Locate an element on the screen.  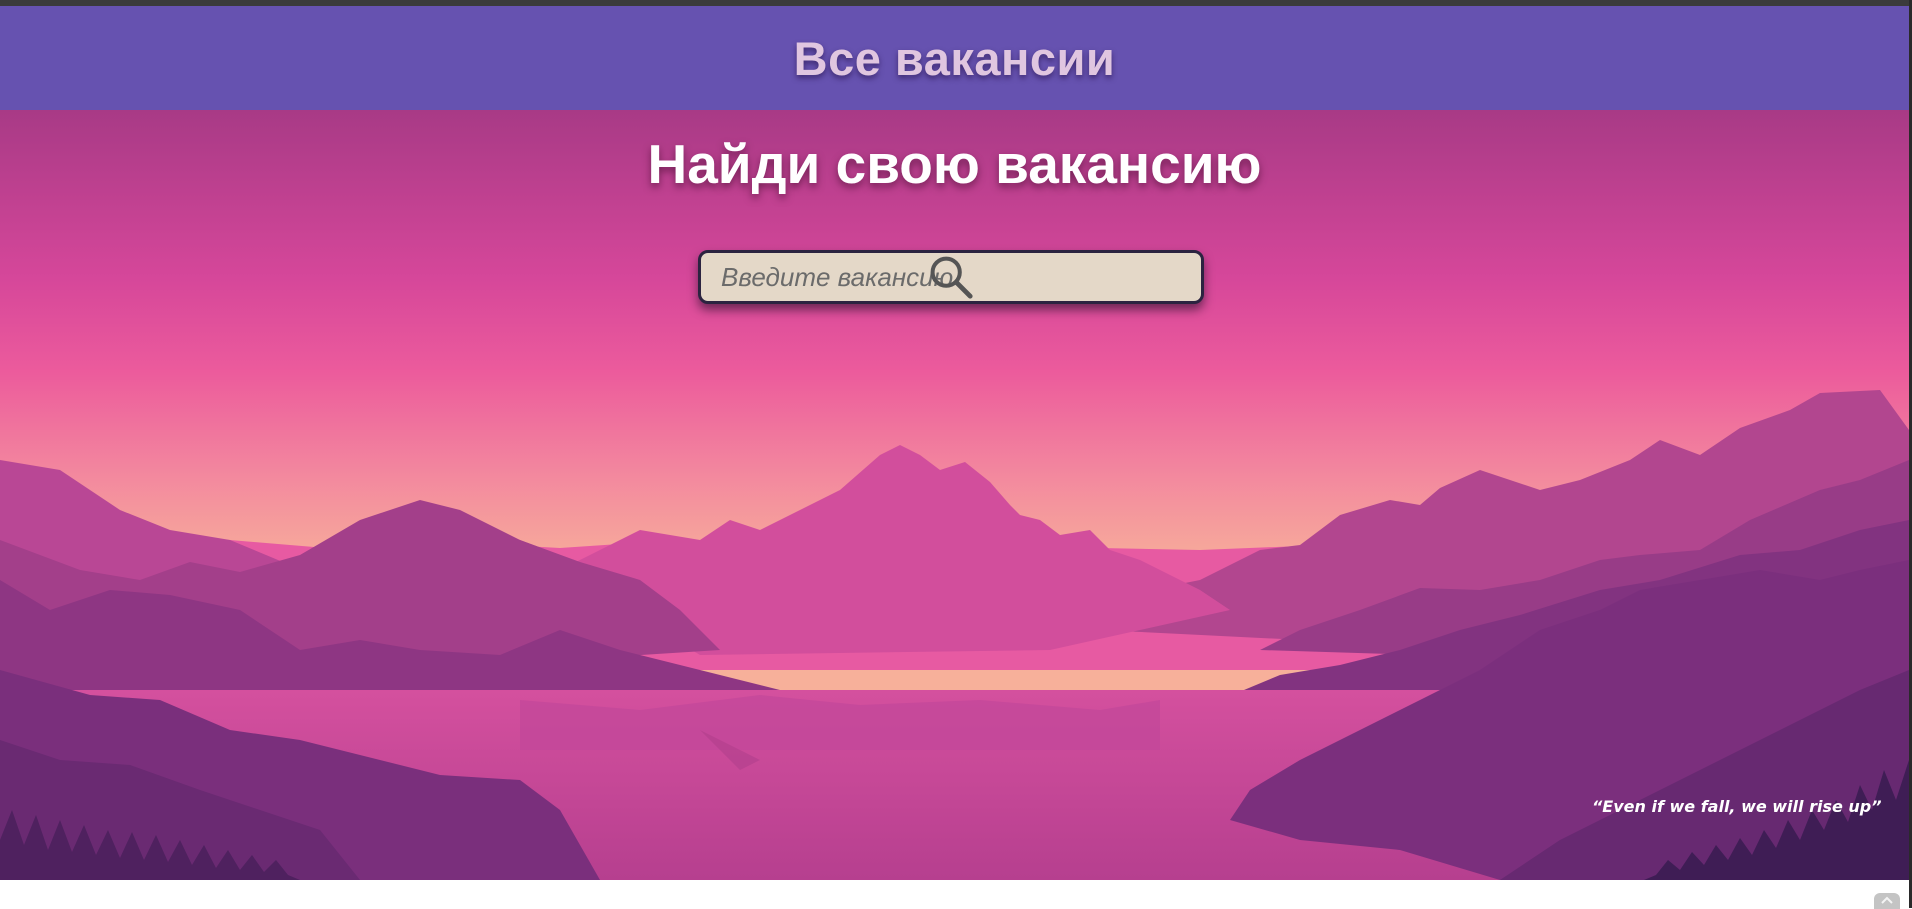
search-box is located at coordinates (951, 277).